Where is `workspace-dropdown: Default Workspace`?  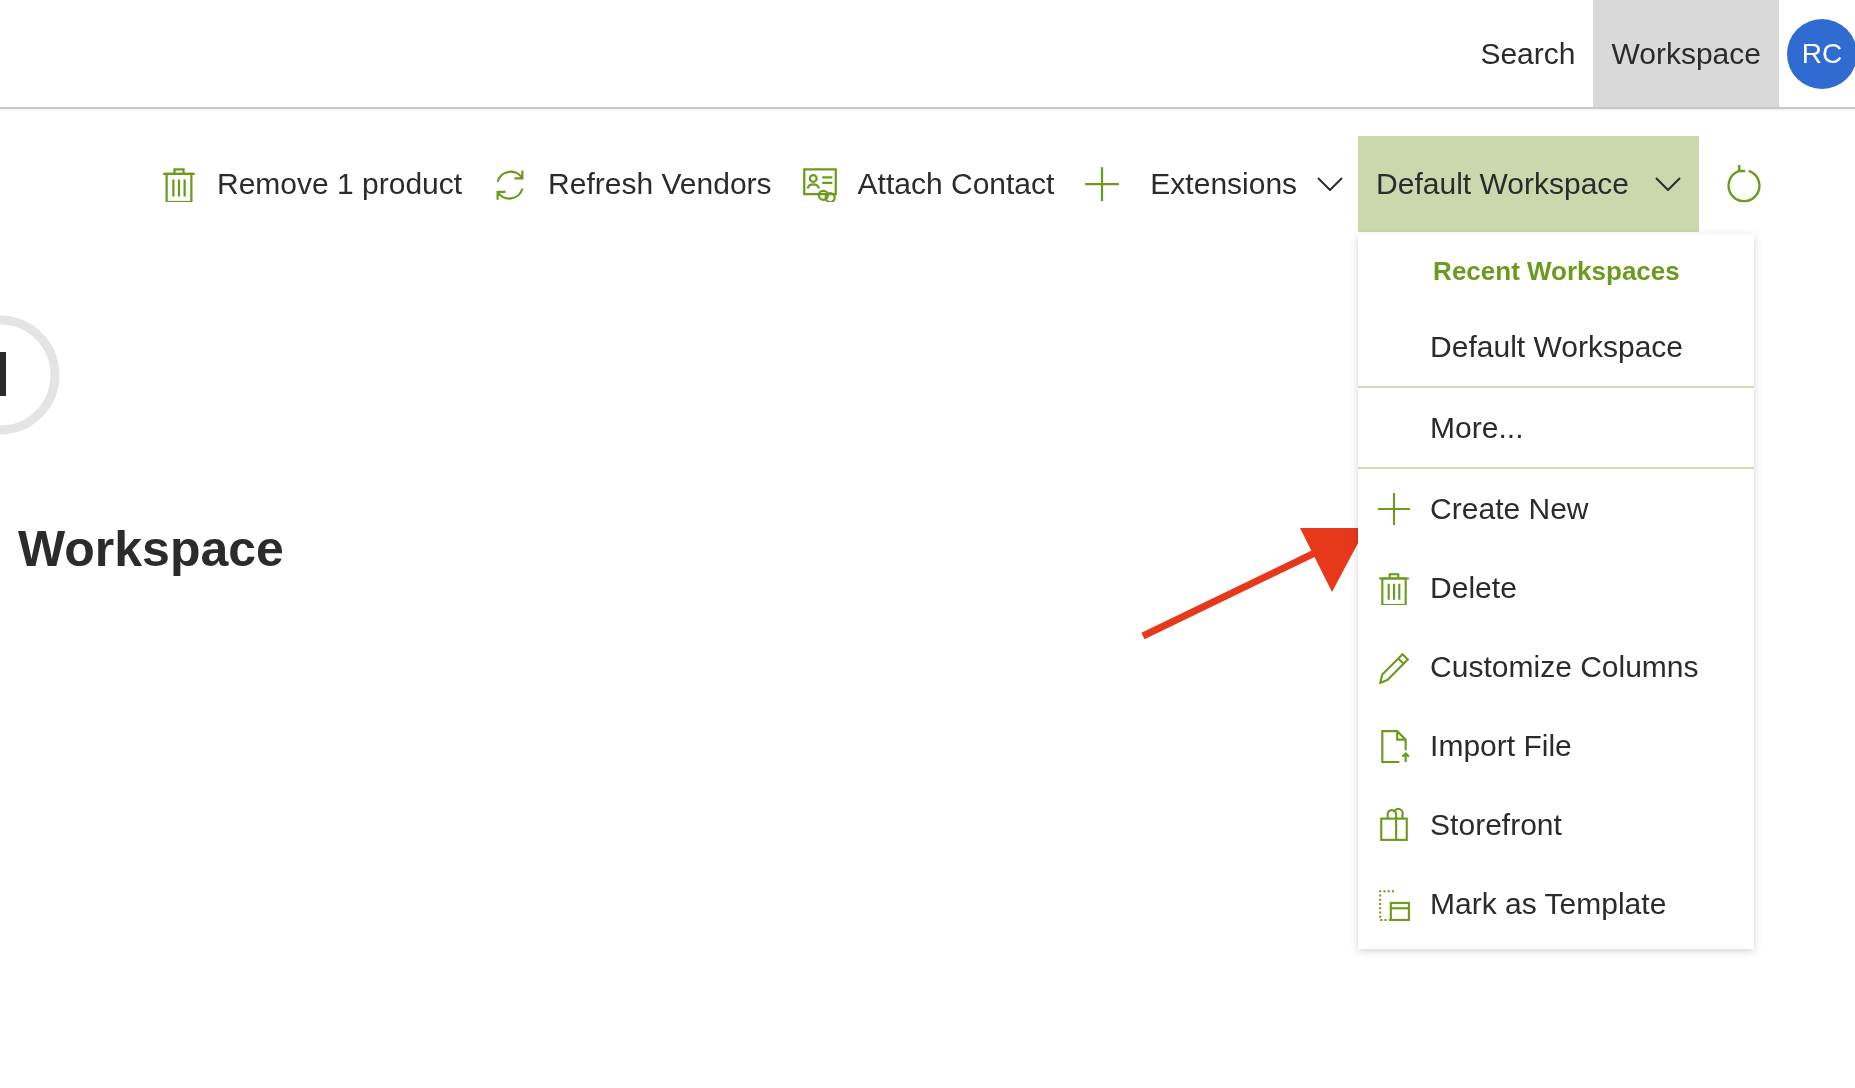
workspace-dropdown: Default Workspace is located at coordinates (1528, 184).